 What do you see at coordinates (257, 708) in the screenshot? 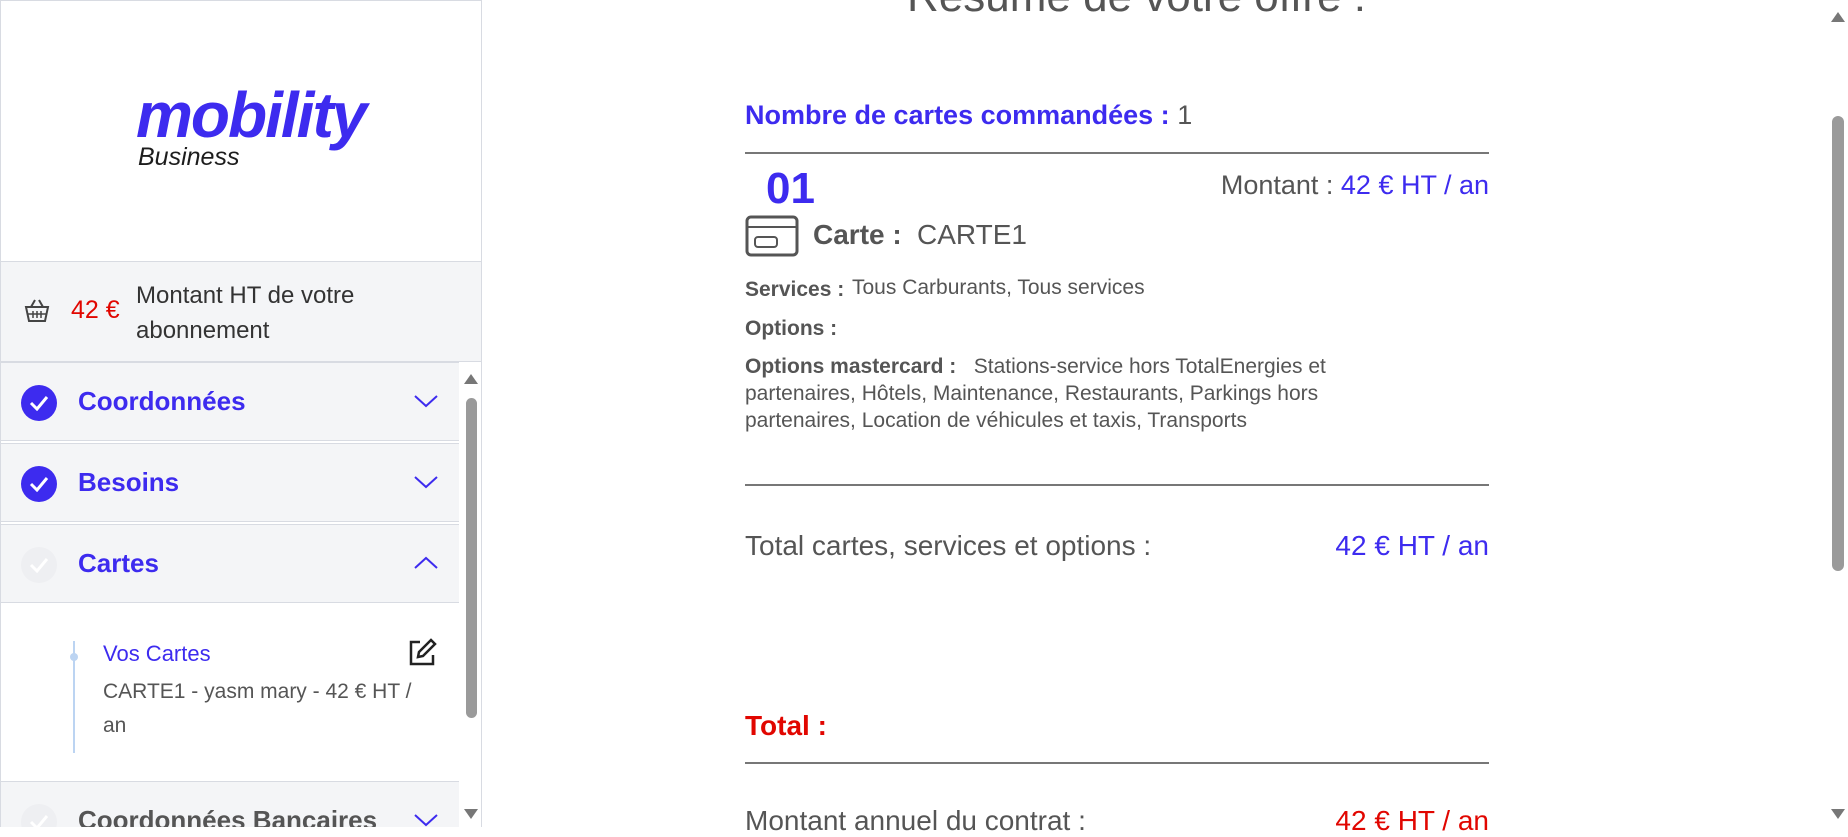
I see `card-summary-text: CARTE1 - yasm mary - 42 € HT / an` at bounding box center [257, 708].